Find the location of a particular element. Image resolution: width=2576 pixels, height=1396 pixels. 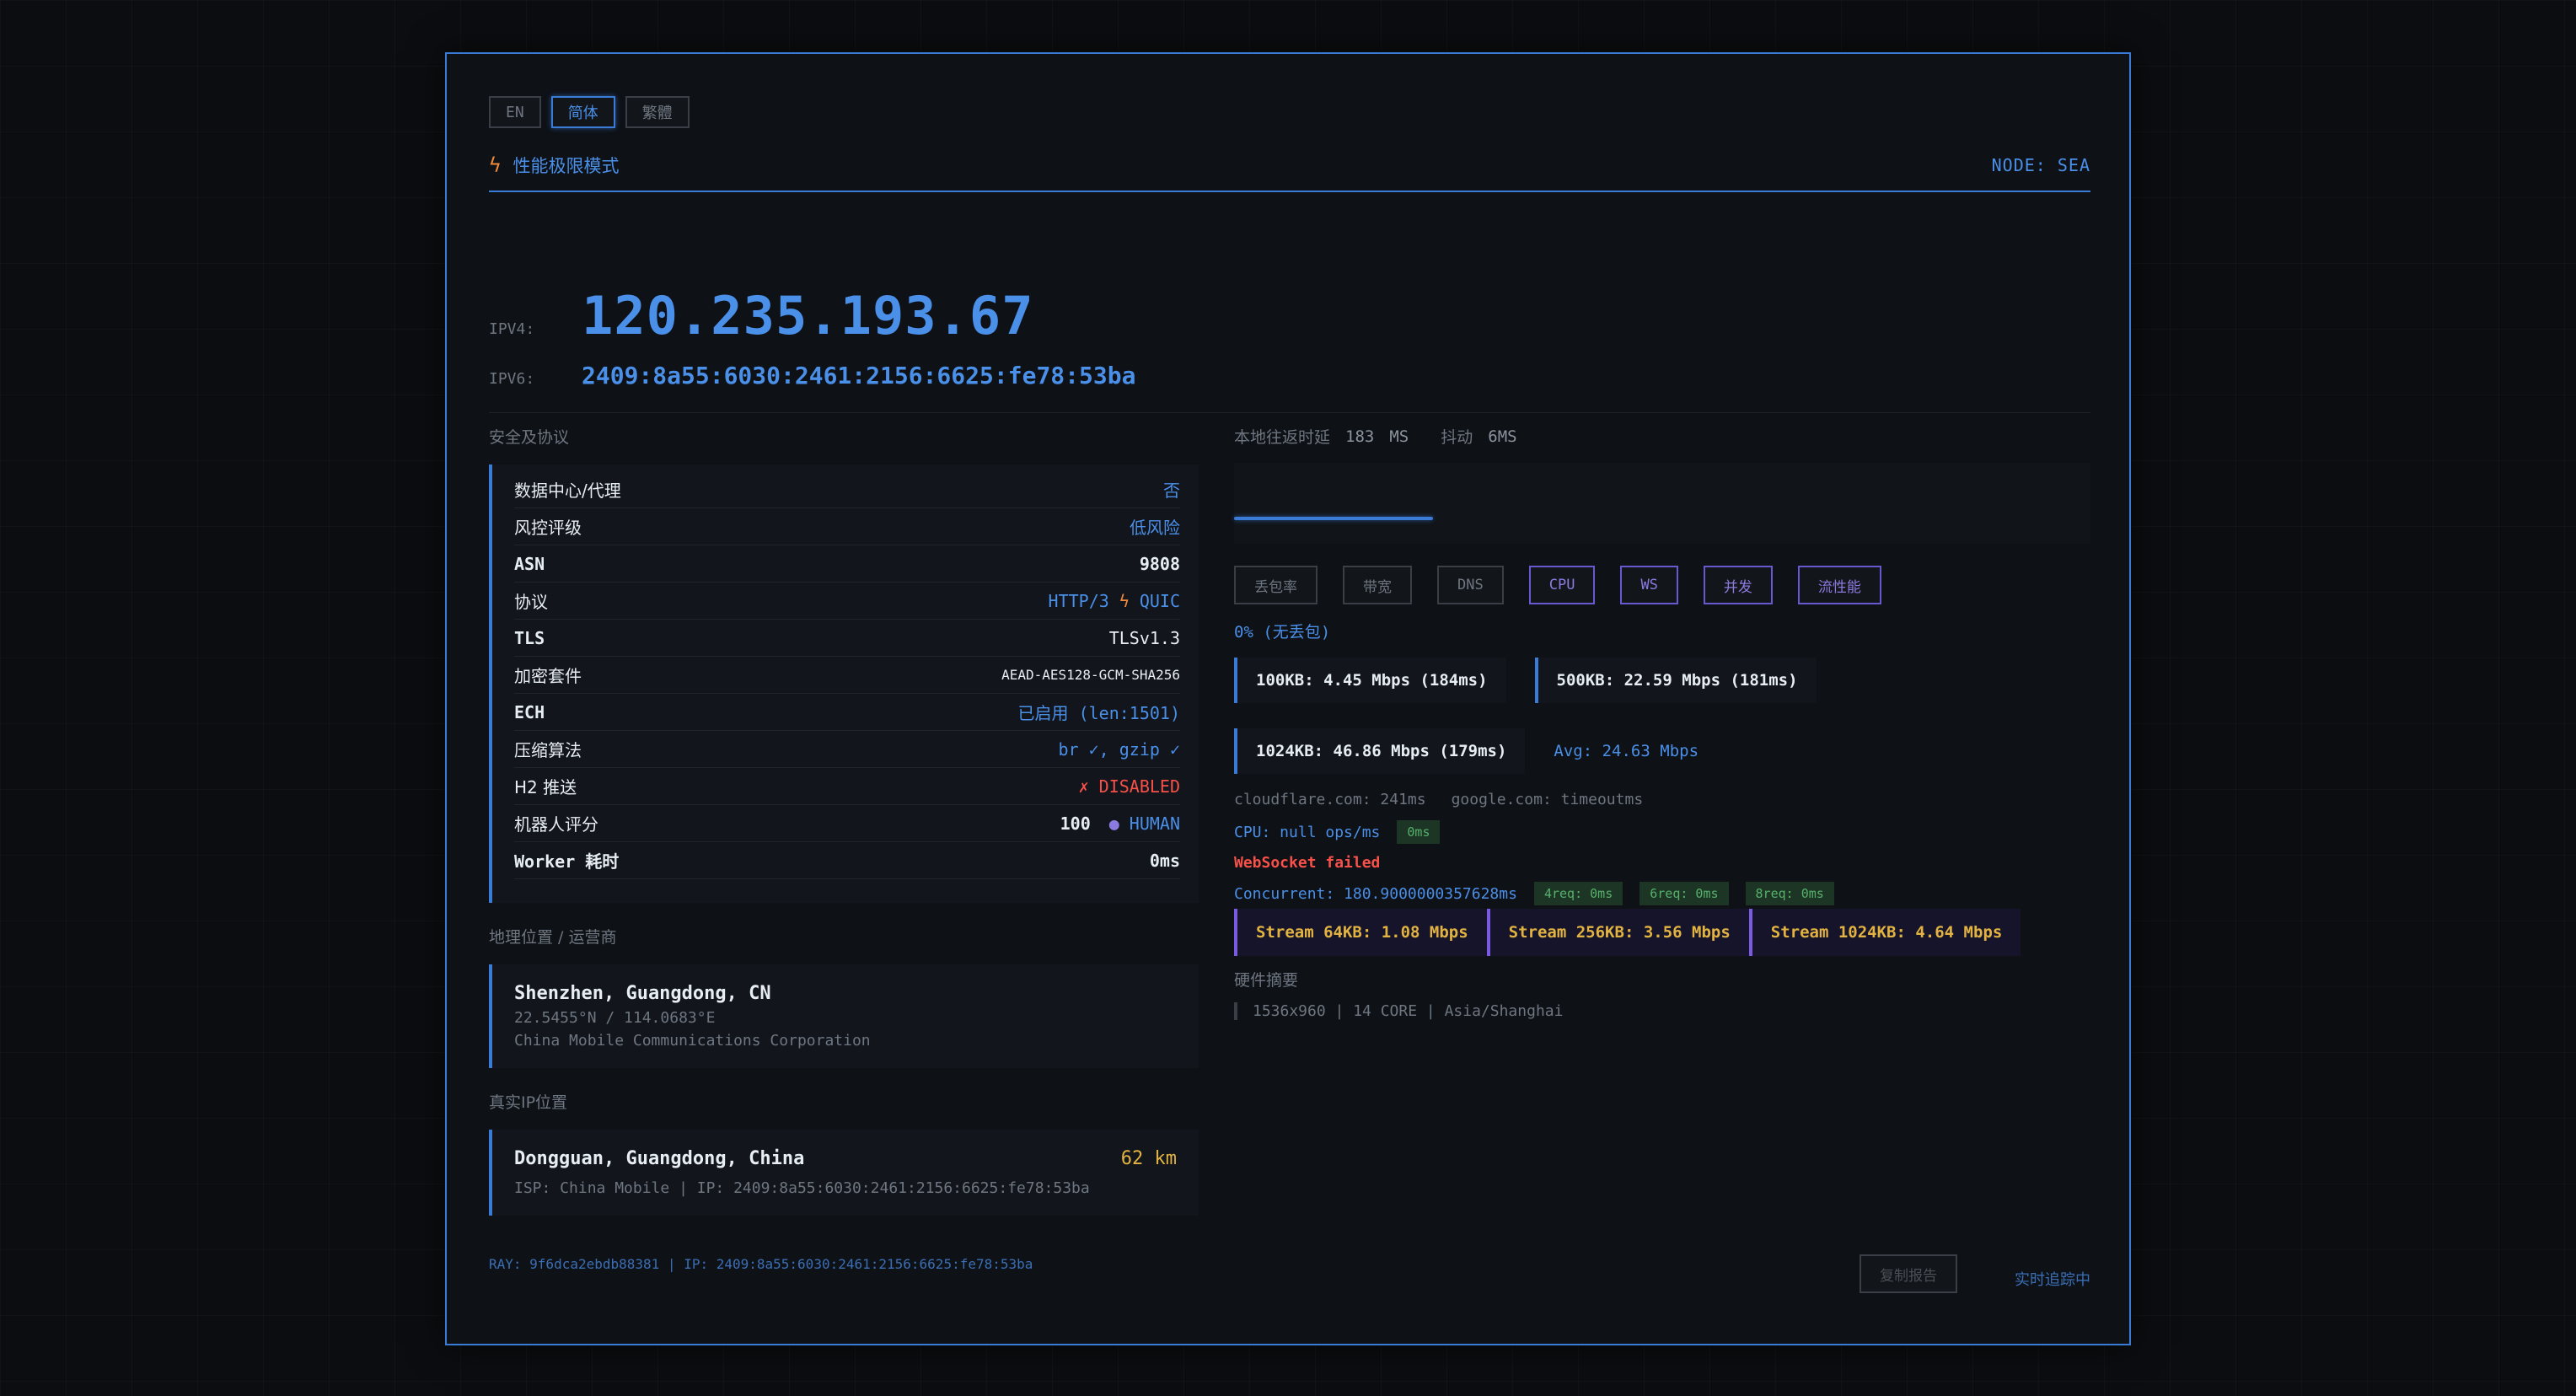

hardware-title: 硬件摘要 is located at coordinates (1266, 980).